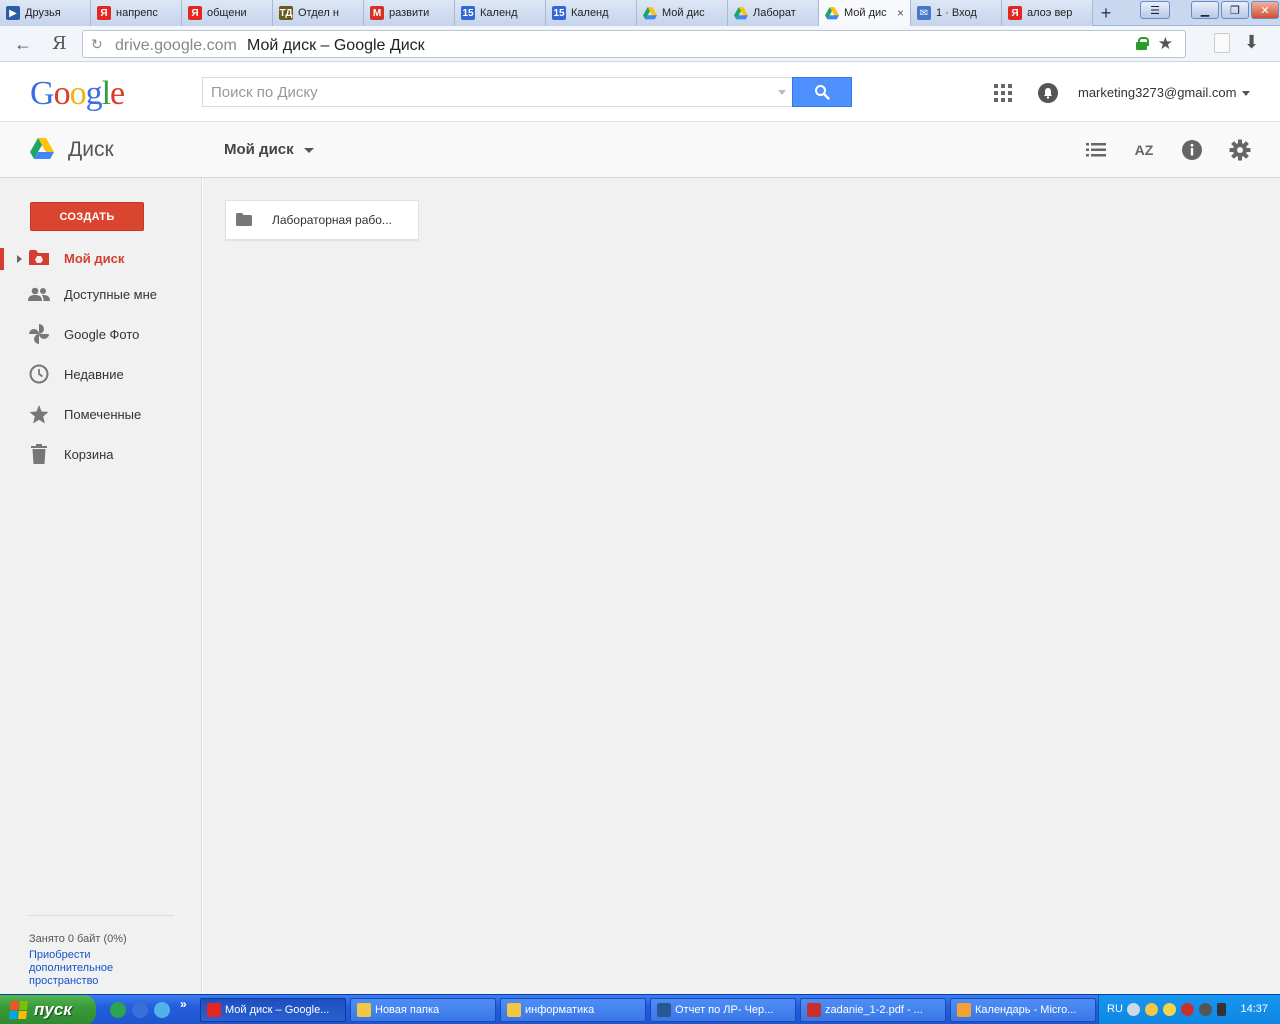  I want to click on tab-favicon-icon: ТД, so click(286, 13).